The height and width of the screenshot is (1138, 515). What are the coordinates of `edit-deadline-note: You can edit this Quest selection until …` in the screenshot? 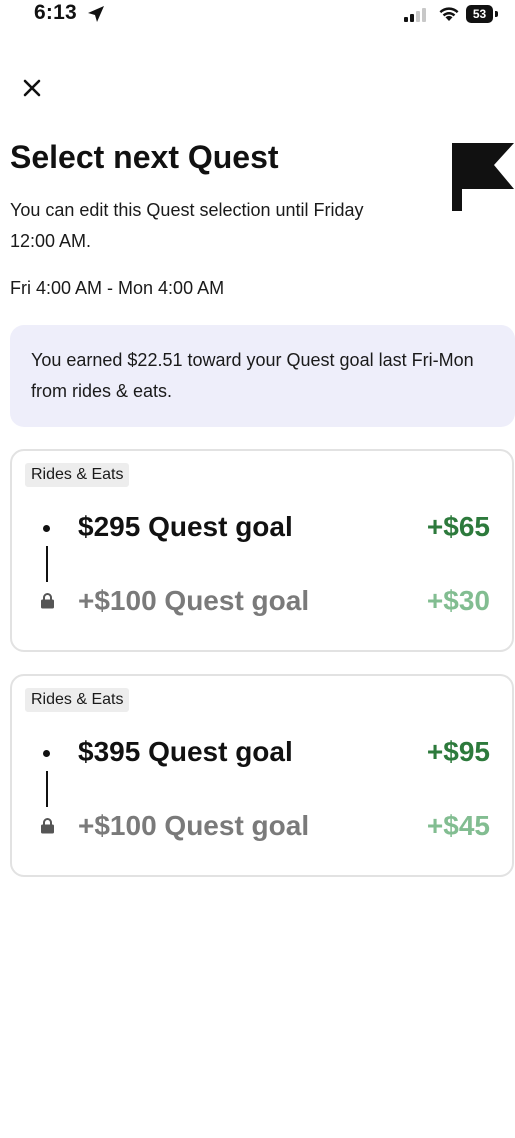 It's located at (187, 225).